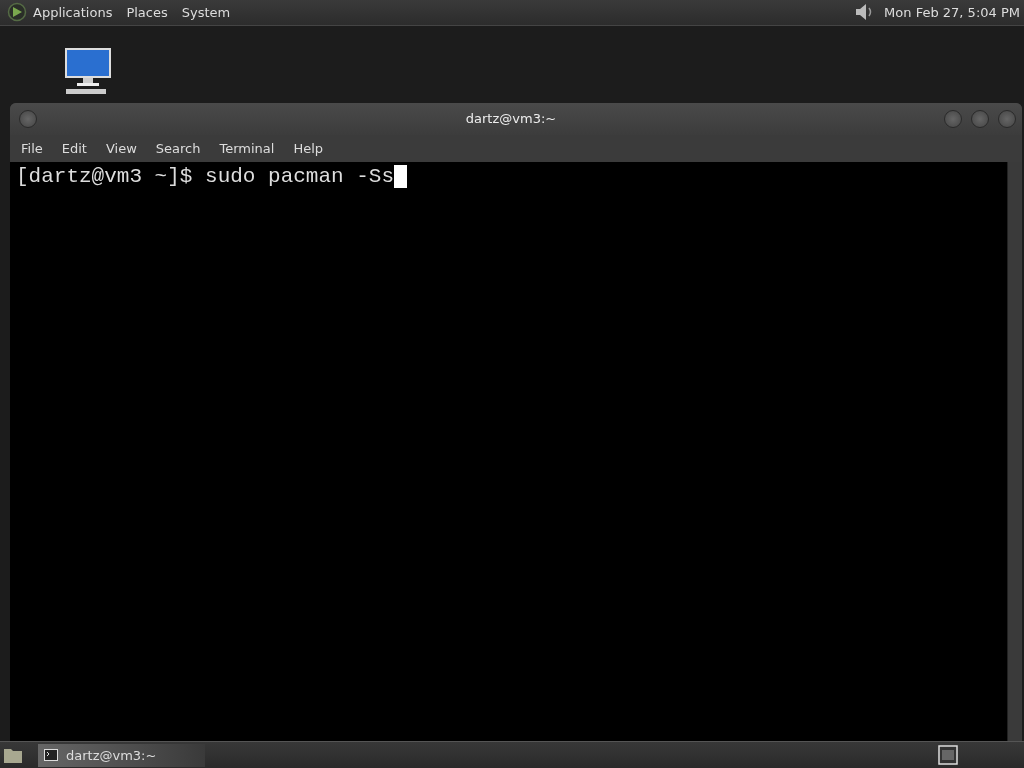 The height and width of the screenshot is (768, 1024). What do you see at coordinates (13, 755) in the screenshot?
I see `folder-icon` at bounding box center [13, 755].